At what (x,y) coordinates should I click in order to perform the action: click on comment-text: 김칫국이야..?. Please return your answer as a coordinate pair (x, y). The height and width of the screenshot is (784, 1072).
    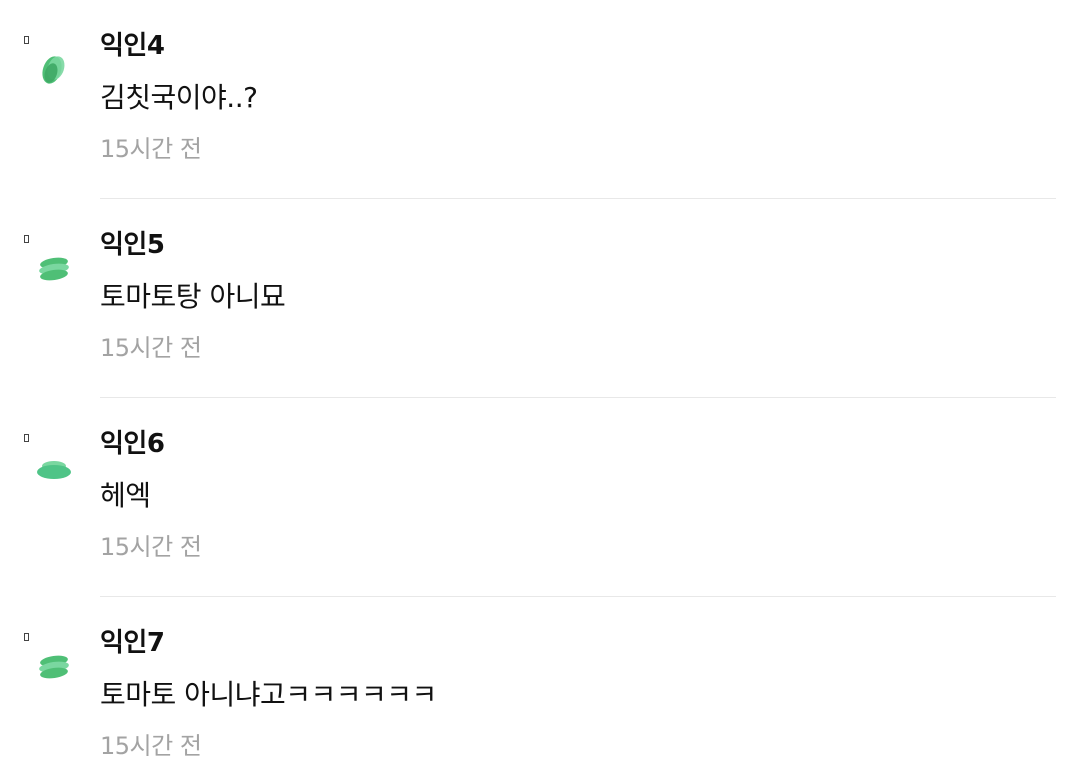
    Looking at the image, I should click on (179, 97).